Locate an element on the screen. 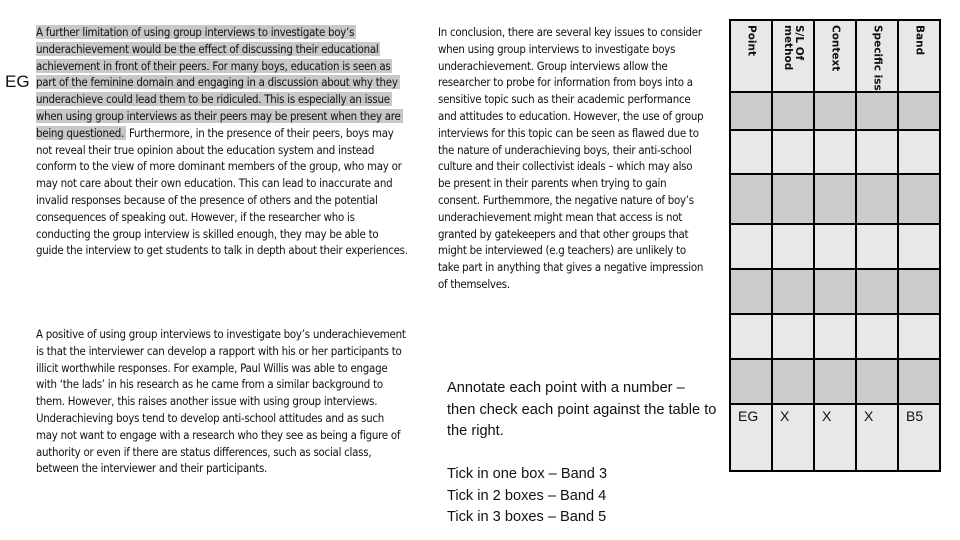 This screenshot has height=540, width=960. table-column: Point EG is located at coordinates (752, 245).